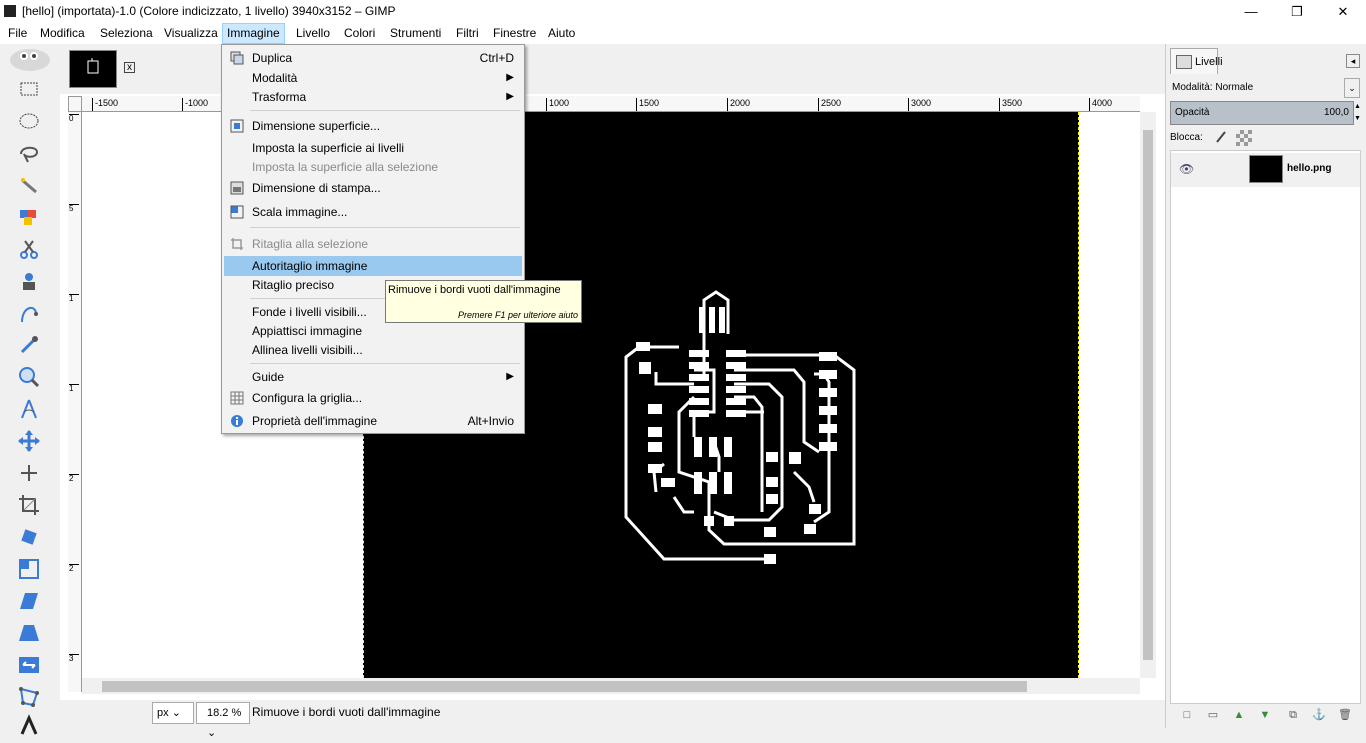 The width and height of the screenshot is (1366, 743). I want to click on menu-item-ritaglia-selezione: Ritaglia alla selezione, so click(373, 244).